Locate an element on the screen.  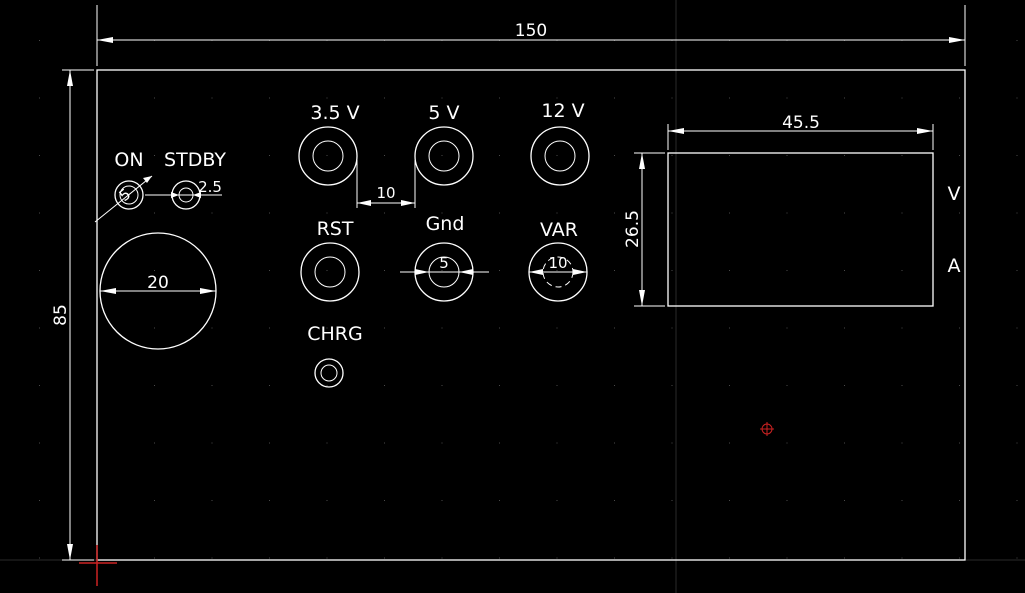
label-12v: 12 V is located at coordinates (562, 111).